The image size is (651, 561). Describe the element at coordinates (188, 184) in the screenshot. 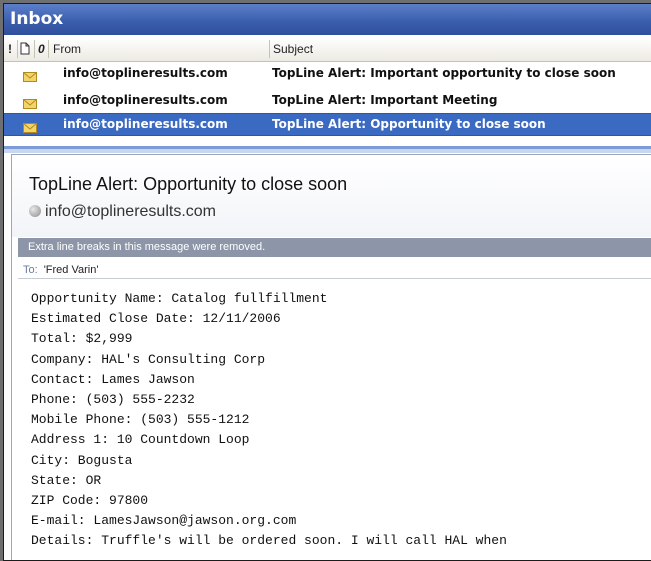

I see `message-title: TopLine Alert: Opportunity to close soon` at that location.